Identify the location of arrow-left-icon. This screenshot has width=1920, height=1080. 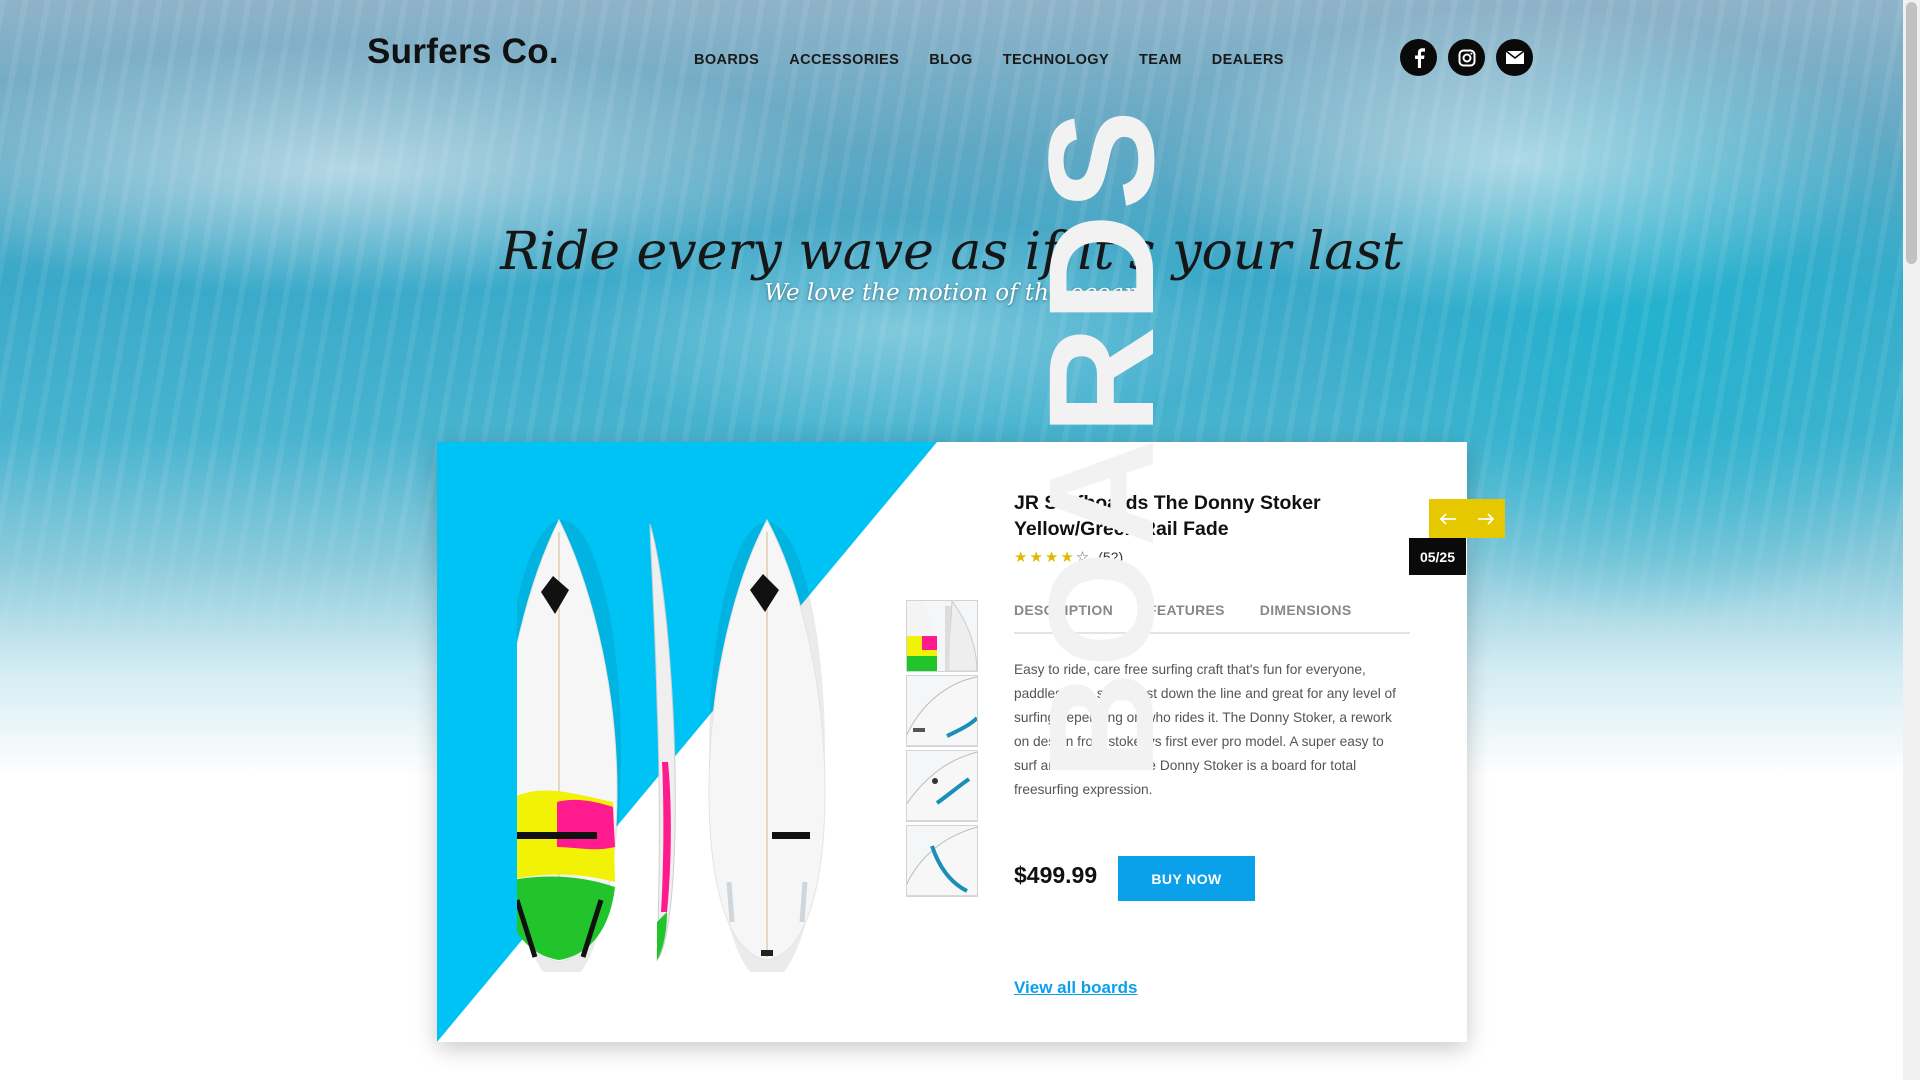
(1448, 518).